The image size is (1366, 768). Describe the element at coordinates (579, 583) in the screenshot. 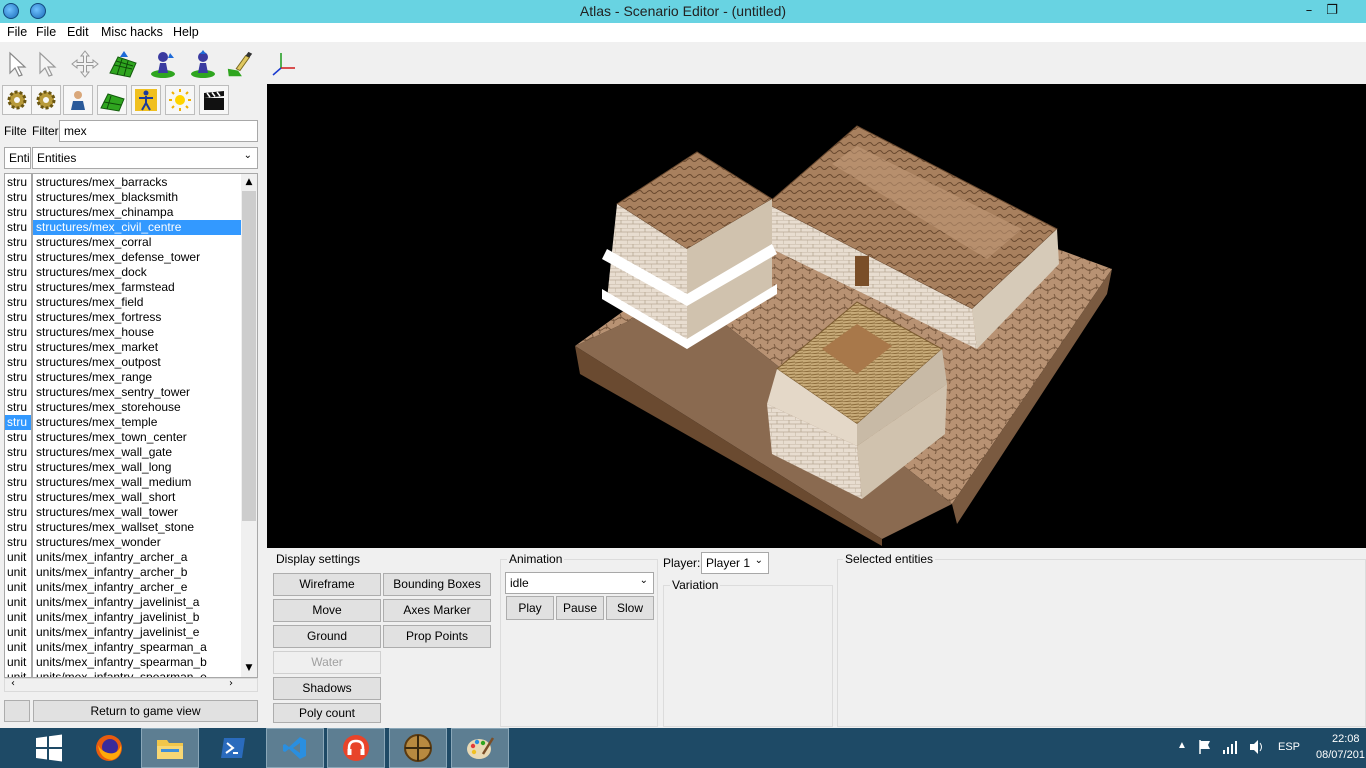

I see `animation-select: idle ⌄` at that location.